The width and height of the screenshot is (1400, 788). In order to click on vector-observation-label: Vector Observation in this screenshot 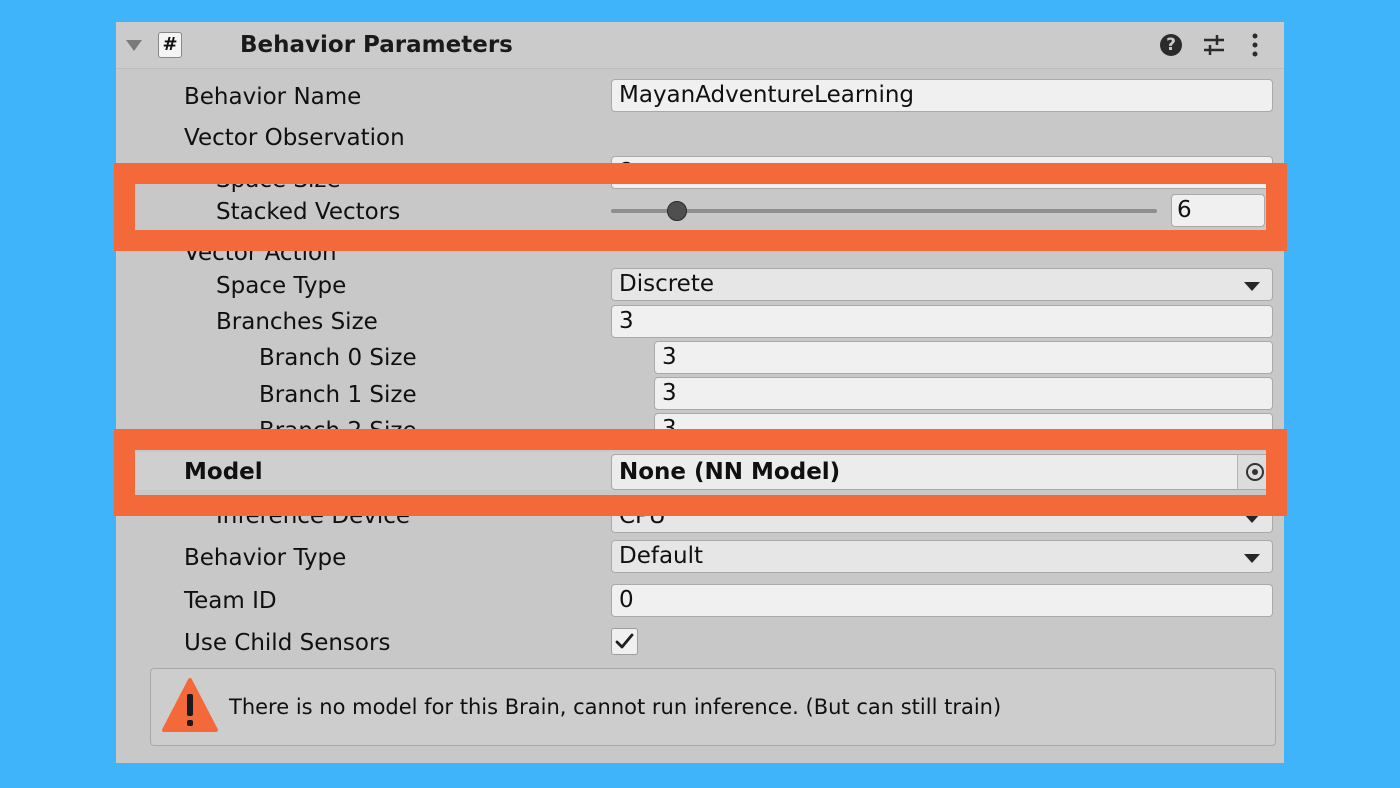, I will do `click(294, 138)`.